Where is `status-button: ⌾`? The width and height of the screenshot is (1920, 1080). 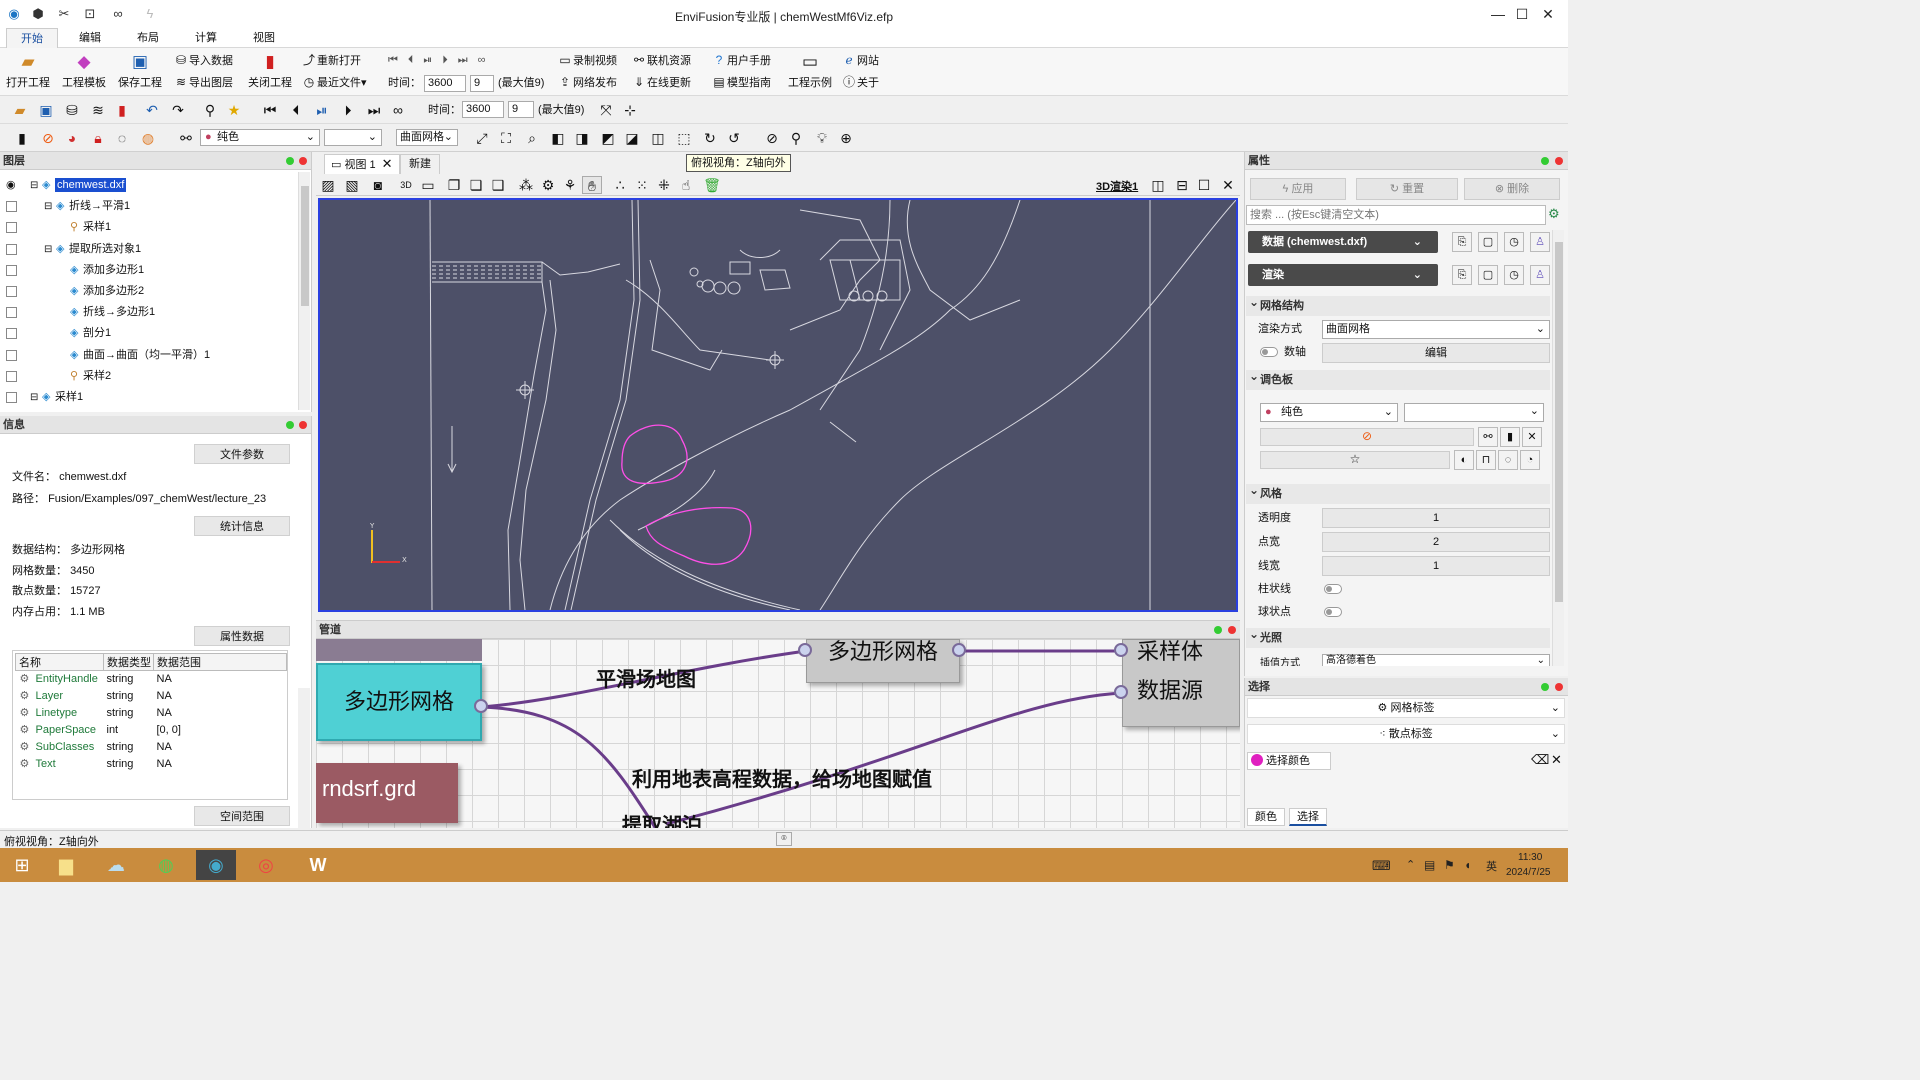
status-button: ⌾ is located at coordinates (784, 839).